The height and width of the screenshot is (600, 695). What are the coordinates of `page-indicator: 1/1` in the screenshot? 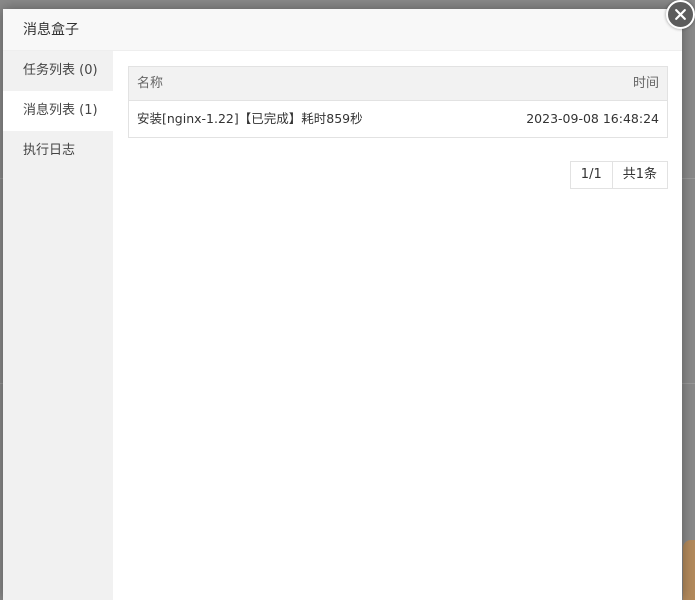 It's located at (591, 175).